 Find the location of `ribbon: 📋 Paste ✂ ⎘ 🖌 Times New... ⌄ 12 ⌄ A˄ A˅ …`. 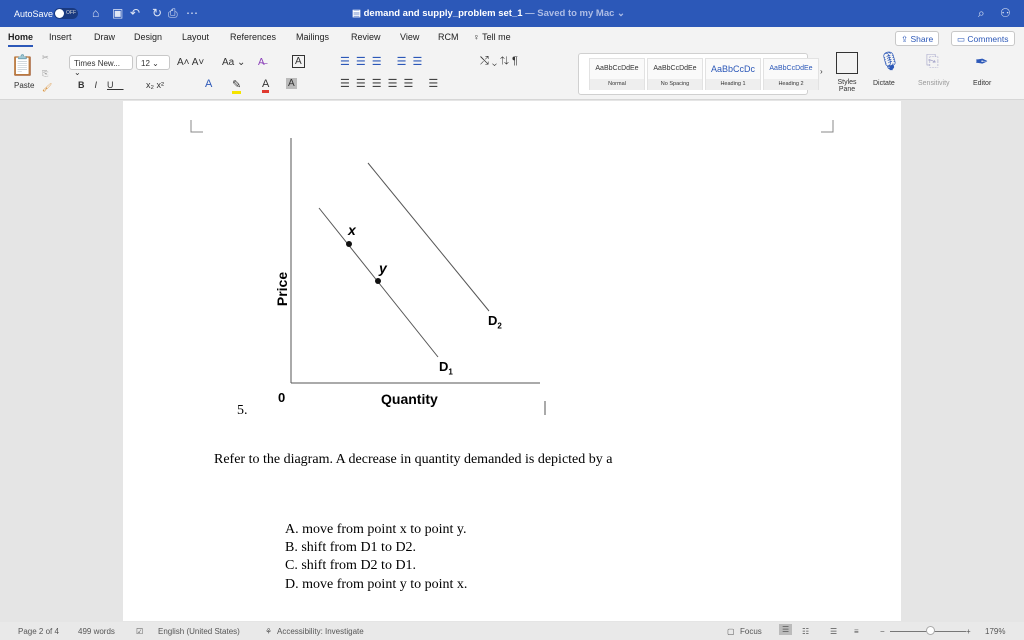

ribbon: 📋 Paste ✂ ⎘ 🖌 Times New... ⌄ 12 ⌄ A˄ A˅ … is located at coordinates (512, 74).